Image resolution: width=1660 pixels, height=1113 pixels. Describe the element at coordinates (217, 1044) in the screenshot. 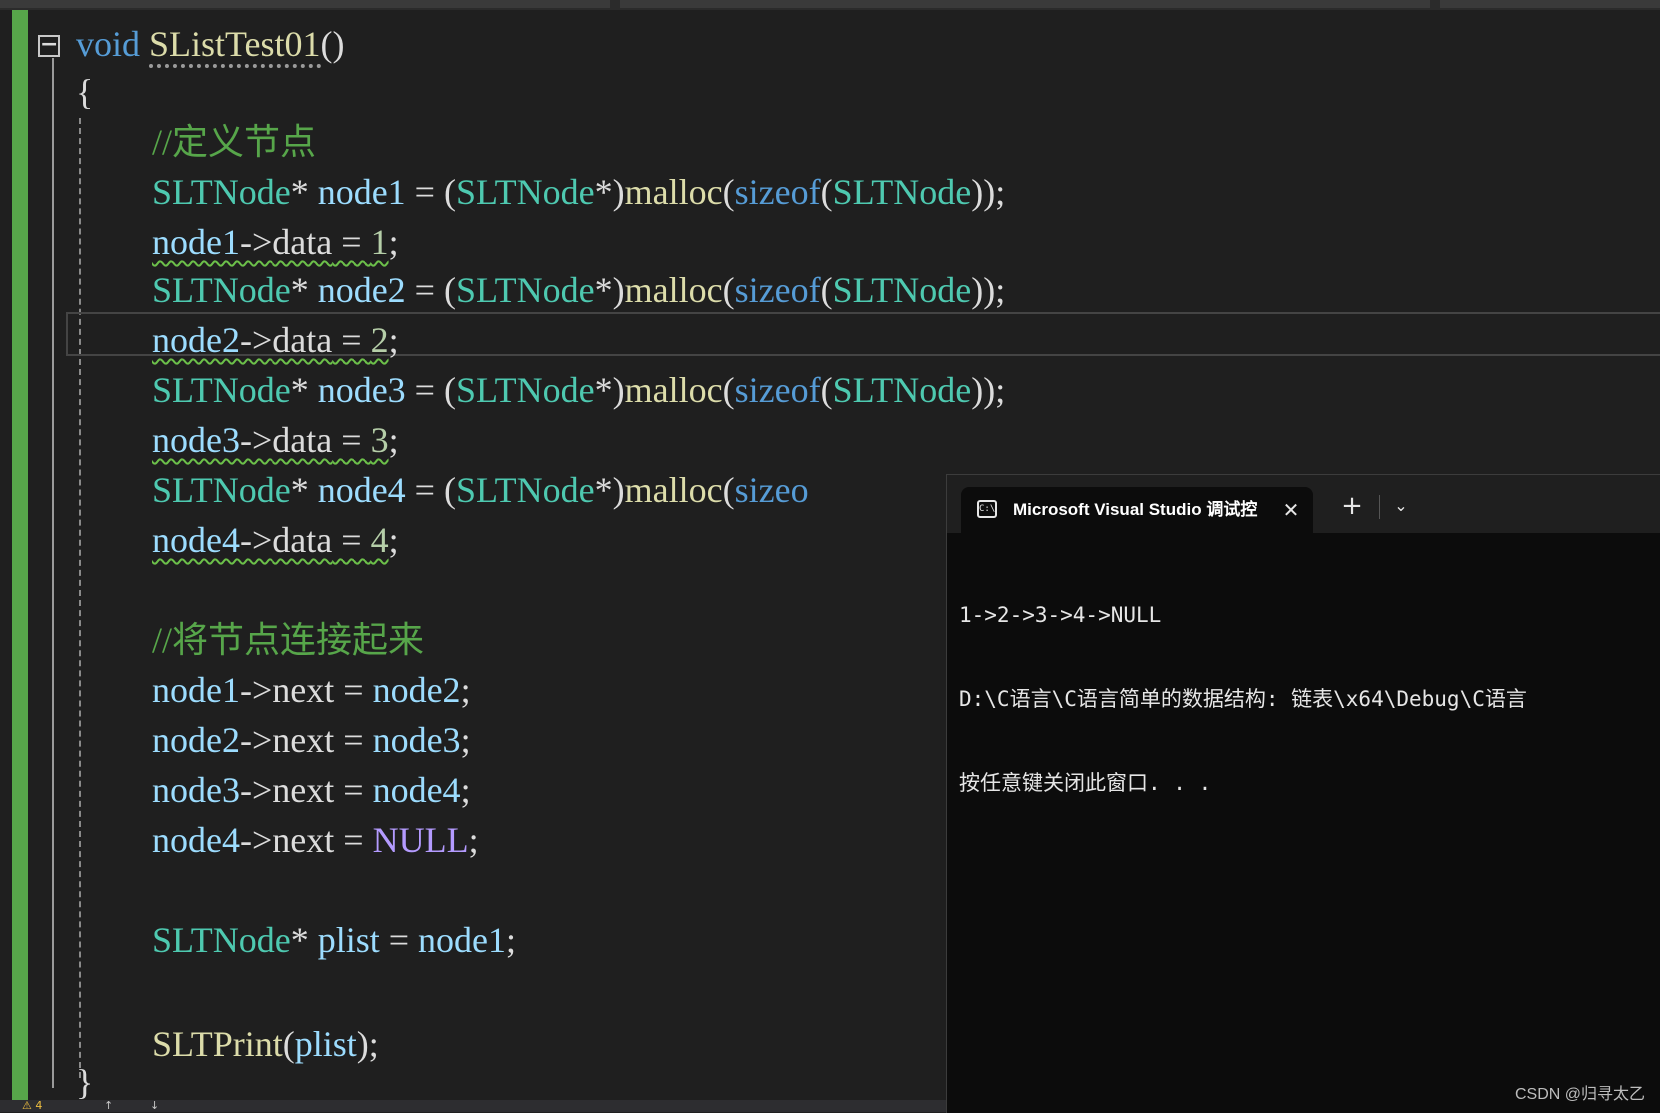

I see `function-name: SLTPrint` at that location.